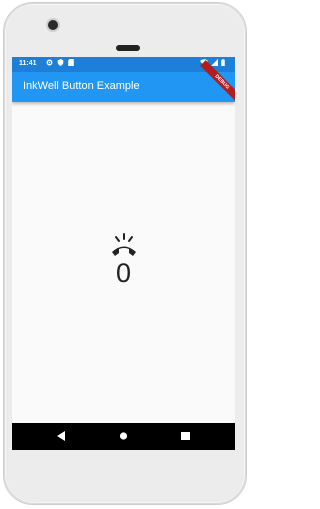 The width and height of the screenshot is (320, 509). Describe the element at coordinates (123, 273) in the screenshot. I see `tap-counter: 0` at that location.